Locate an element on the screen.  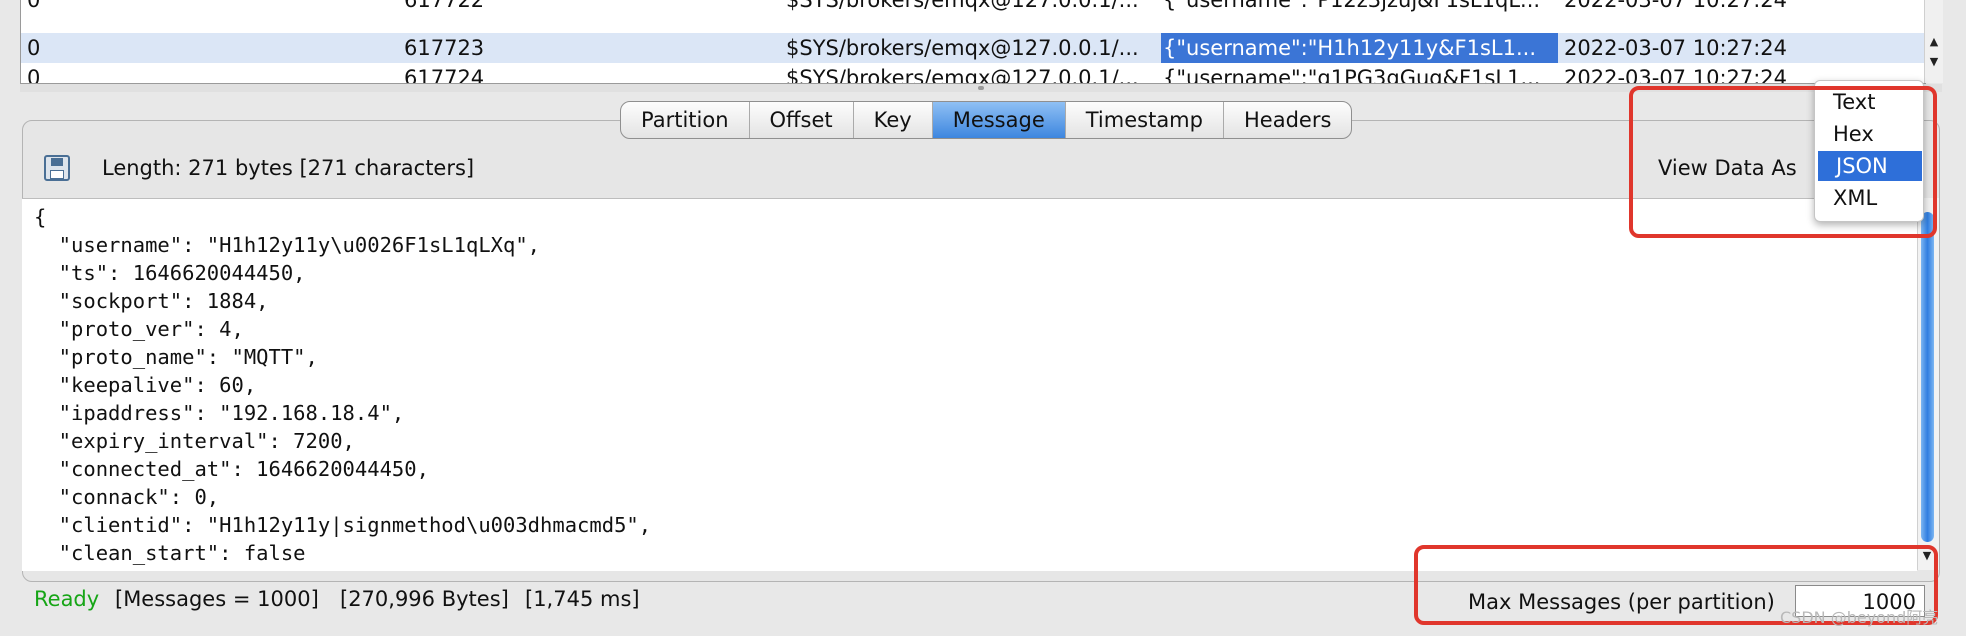
max-messages-label: Max Messages (per partition) is located at coordinates (1621, 602).